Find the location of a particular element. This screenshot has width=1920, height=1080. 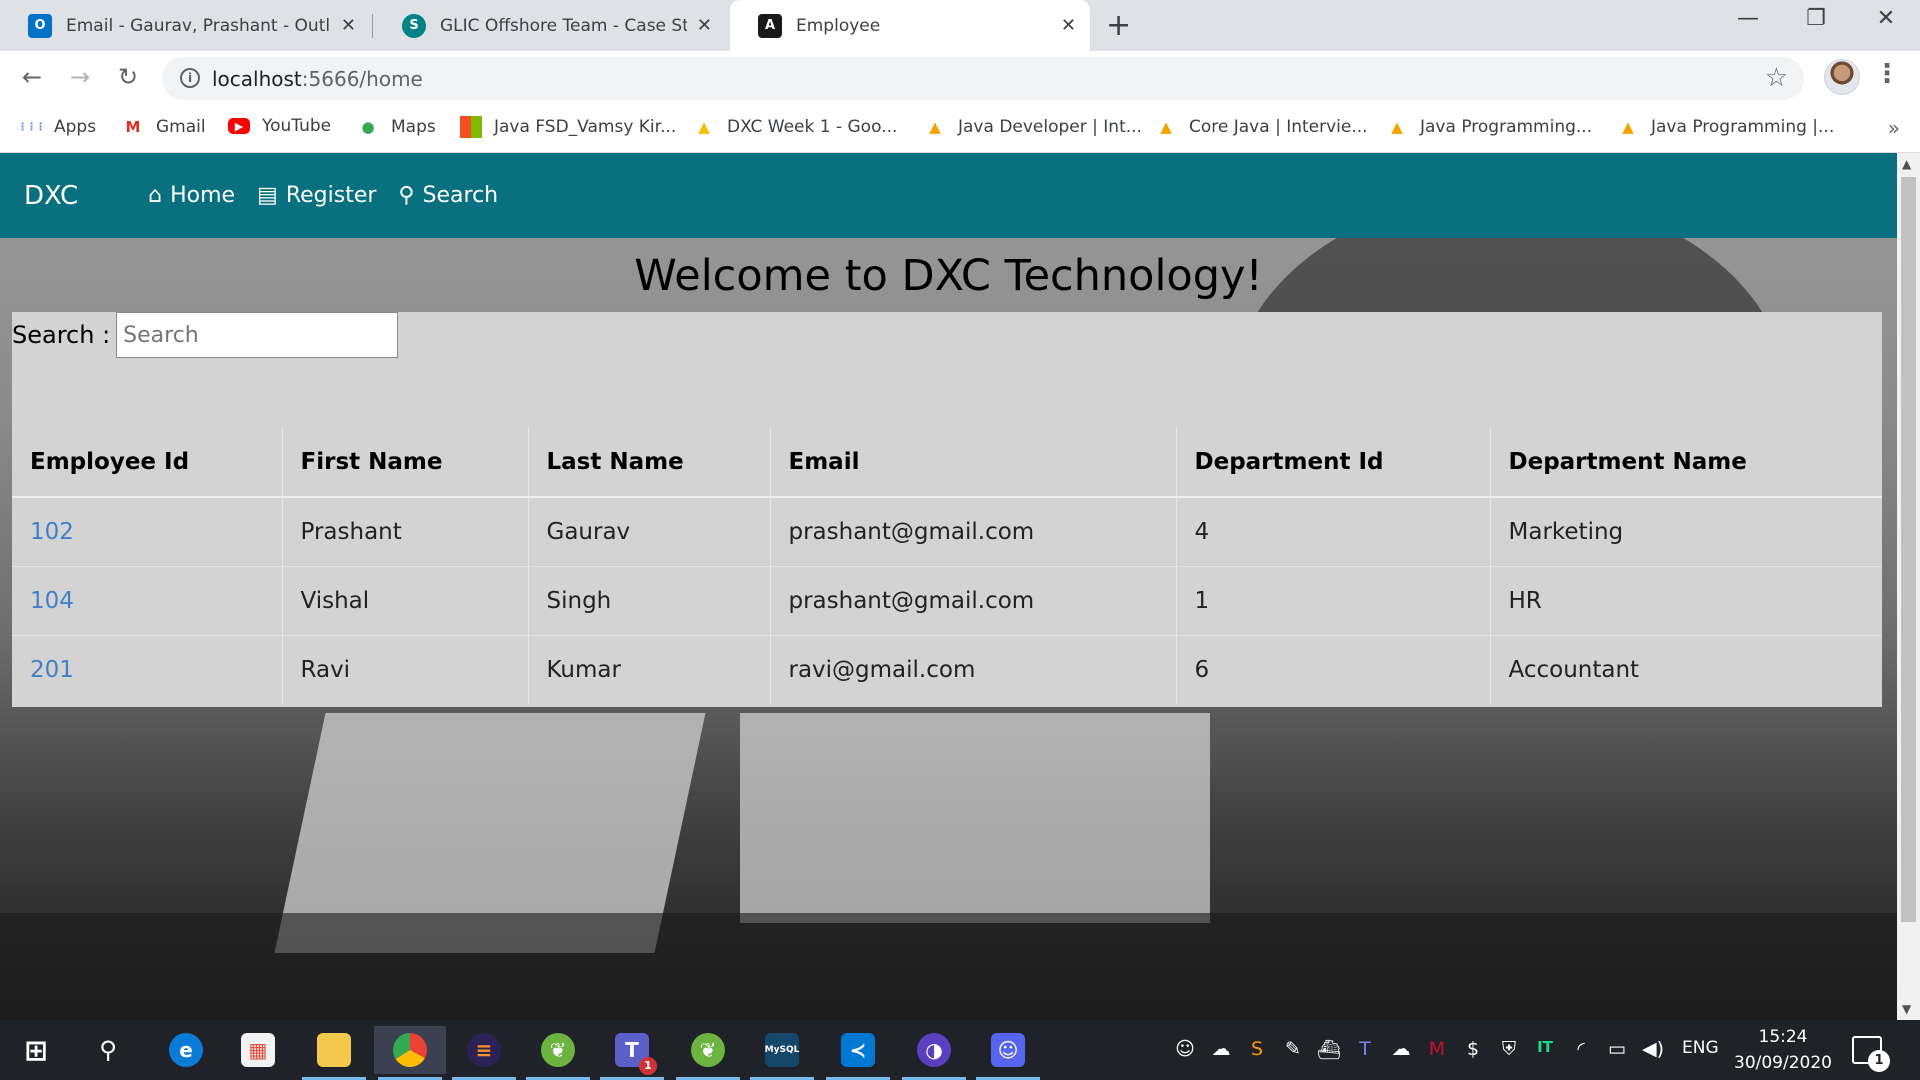

column-header: First Name is located at coordinates (405, 462).